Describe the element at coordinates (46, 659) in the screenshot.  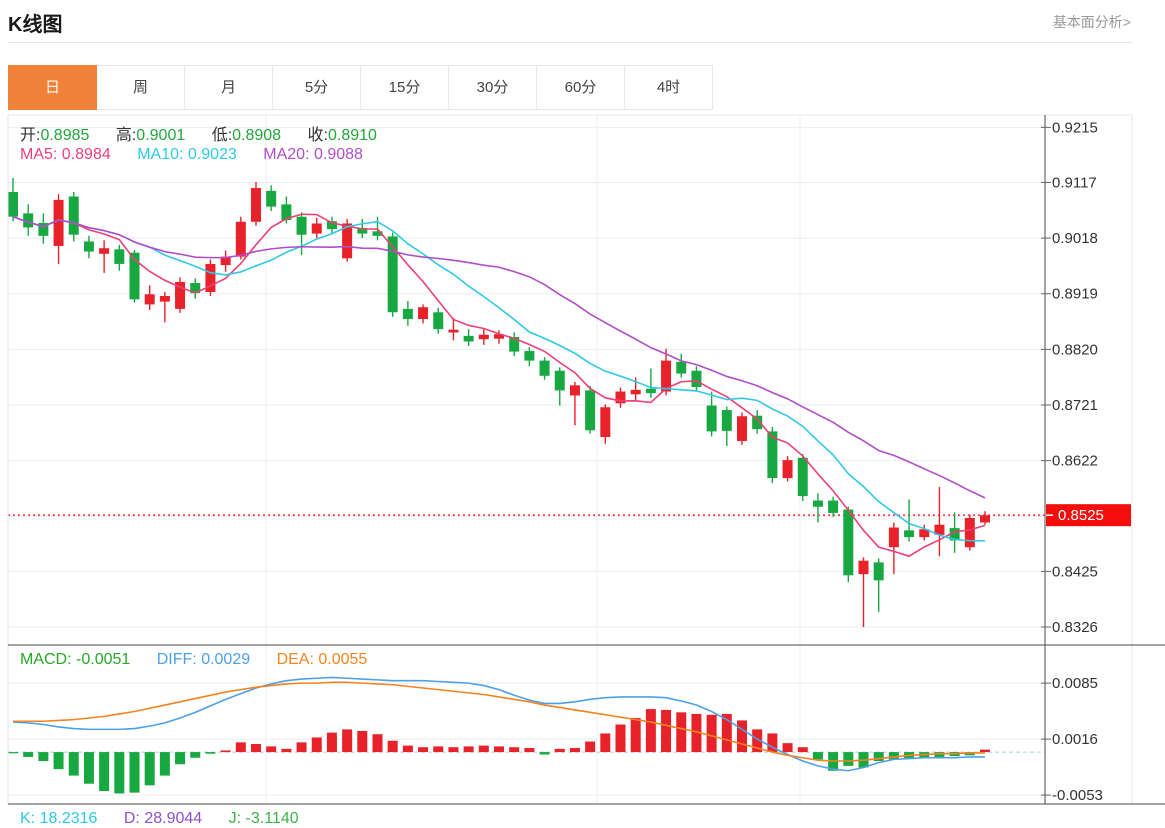
I see `macd-label: MACD:` at that location.